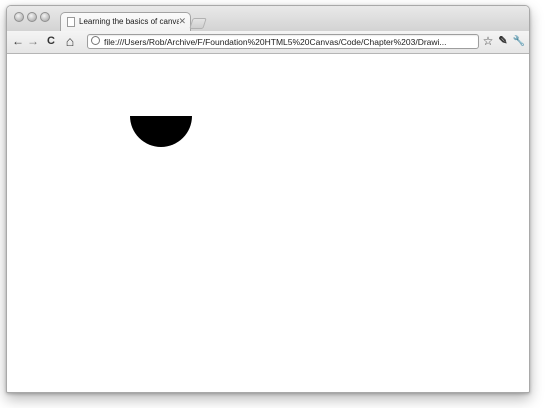  Describe the element at coordinates (45, 17) in the screenshot. I see `zoom-window-button` at that location.